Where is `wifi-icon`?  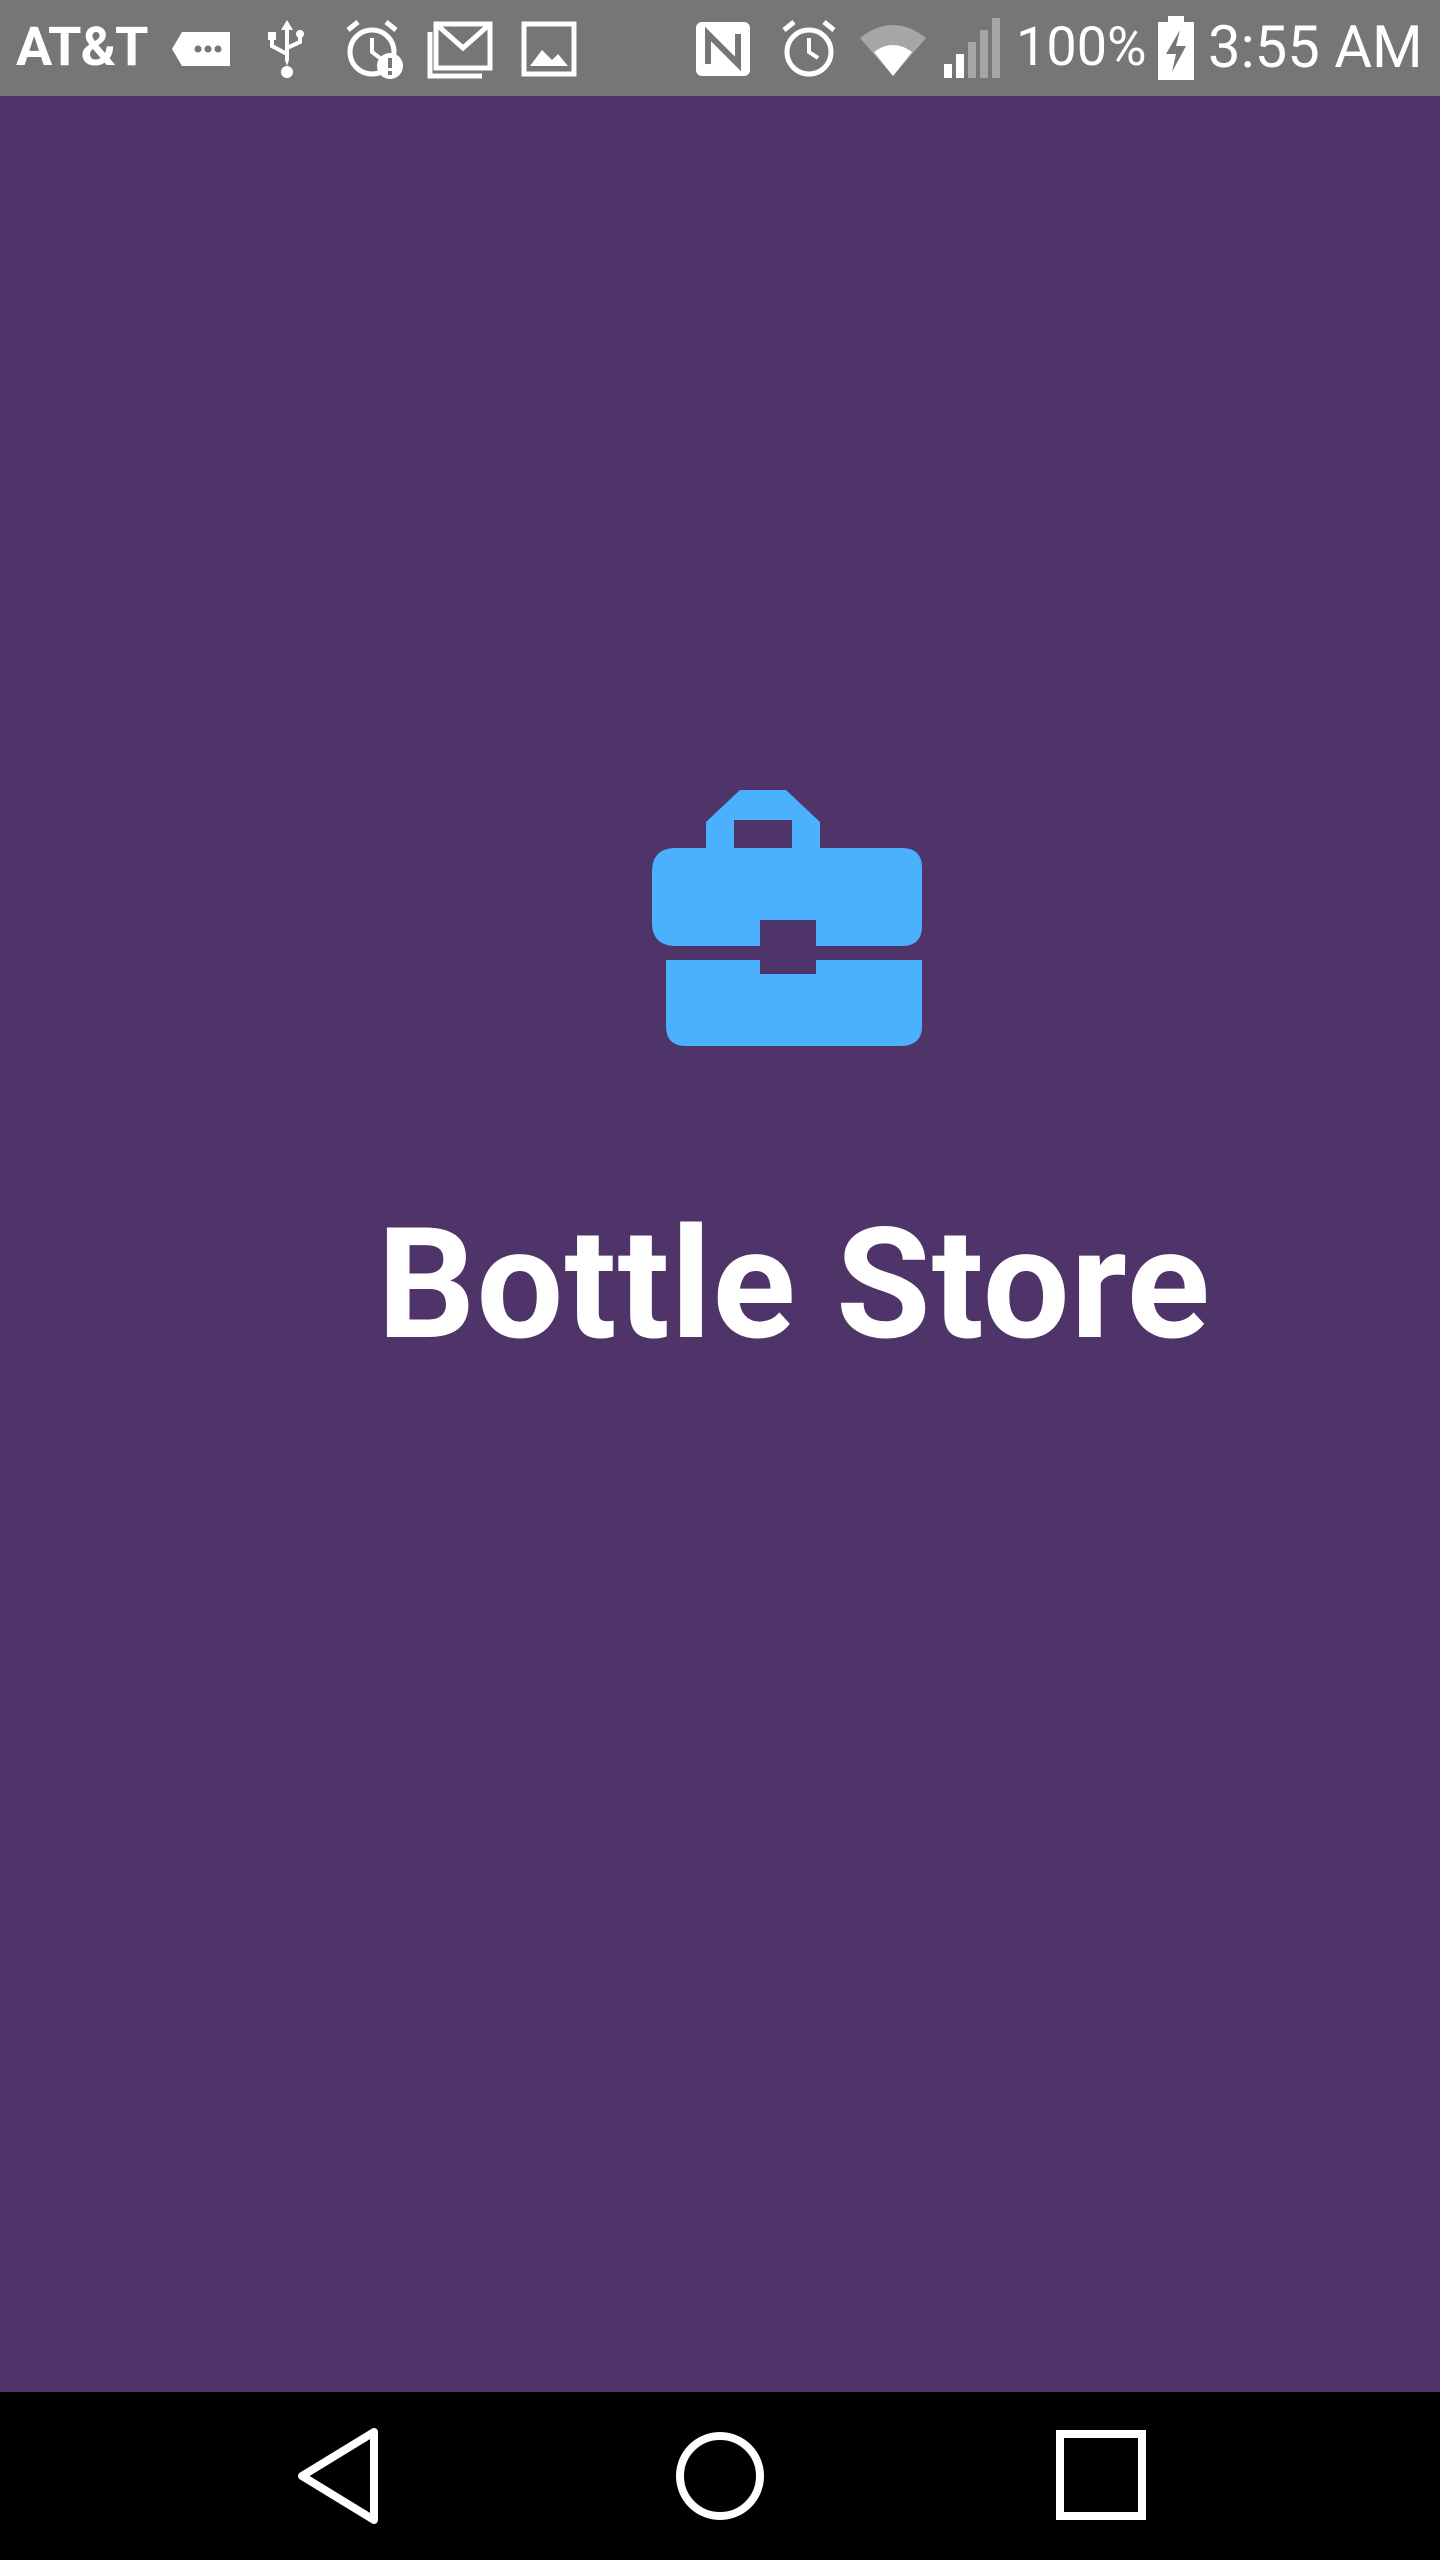 wifi-icon is located at coordinates (893, 50).